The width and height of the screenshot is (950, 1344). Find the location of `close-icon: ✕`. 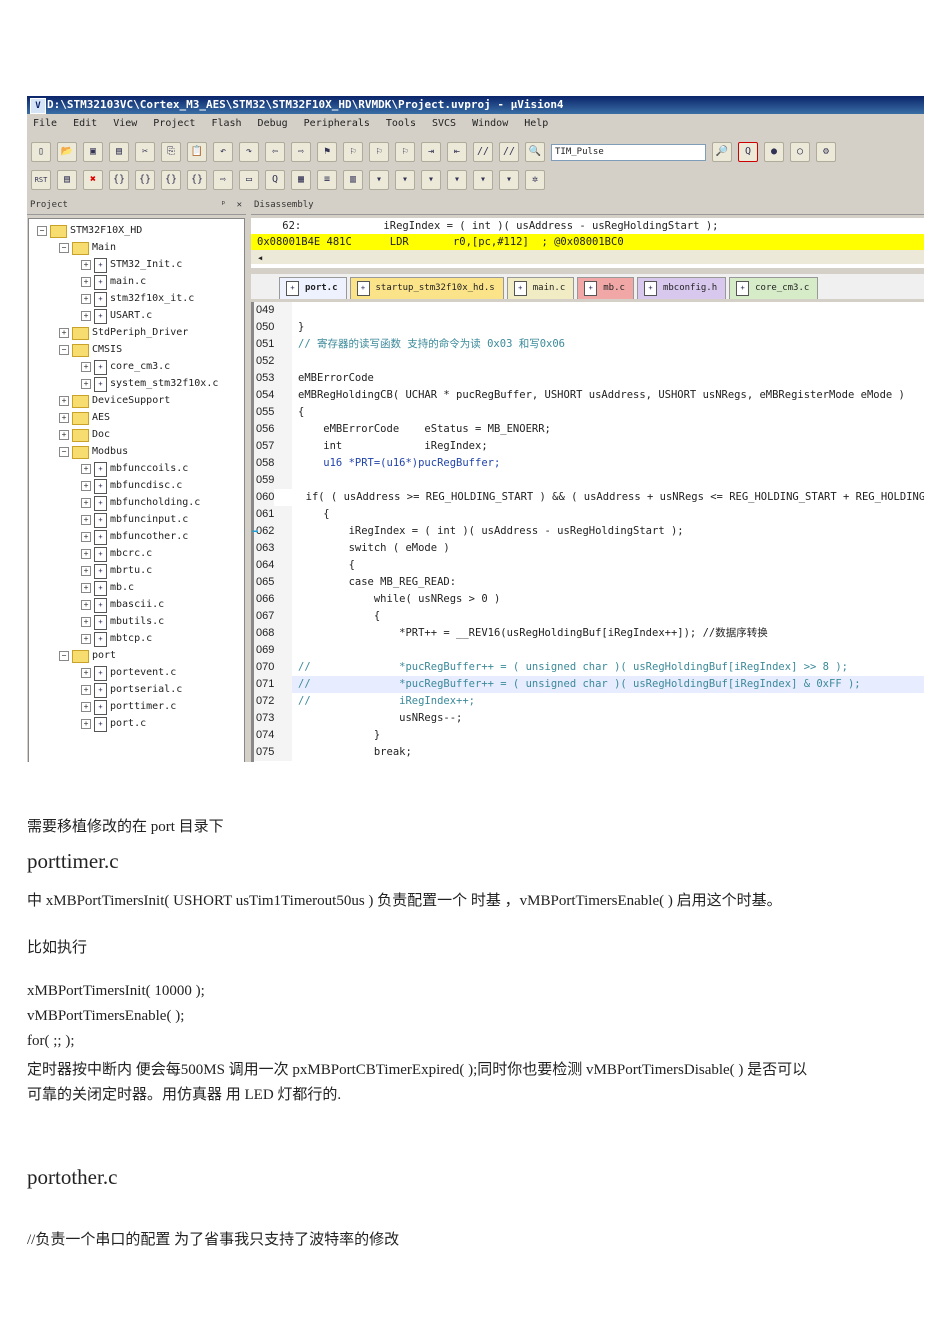

close-icon: ✕ is located at coordinates (239, 205).